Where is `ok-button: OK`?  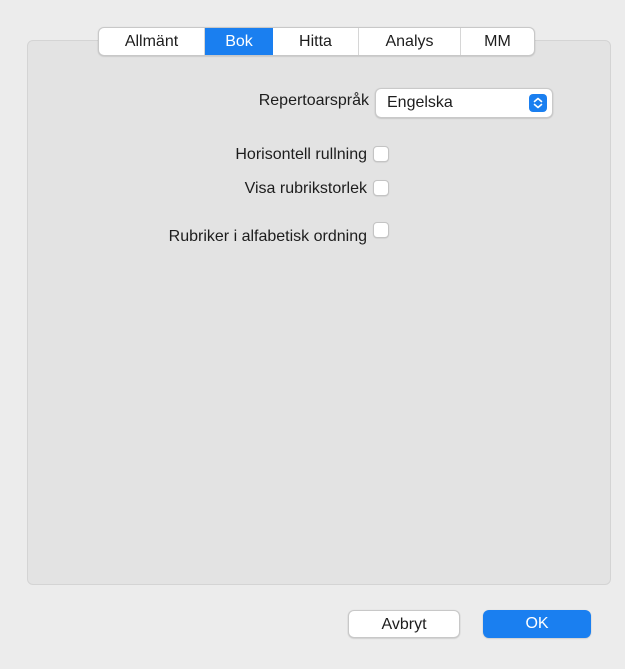 ok-button: OK is located at coordinates (537, 624).